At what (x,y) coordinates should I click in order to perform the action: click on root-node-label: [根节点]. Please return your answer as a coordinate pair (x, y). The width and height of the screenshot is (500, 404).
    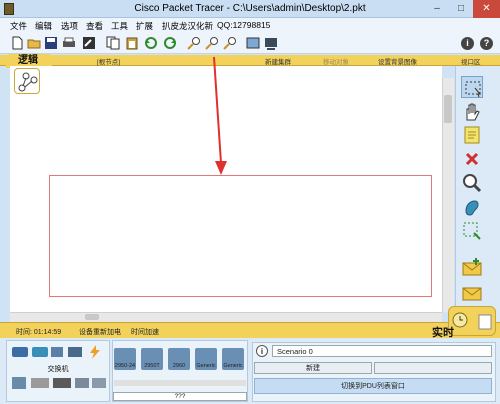
    Looking at the image, I should click on (108, 61).